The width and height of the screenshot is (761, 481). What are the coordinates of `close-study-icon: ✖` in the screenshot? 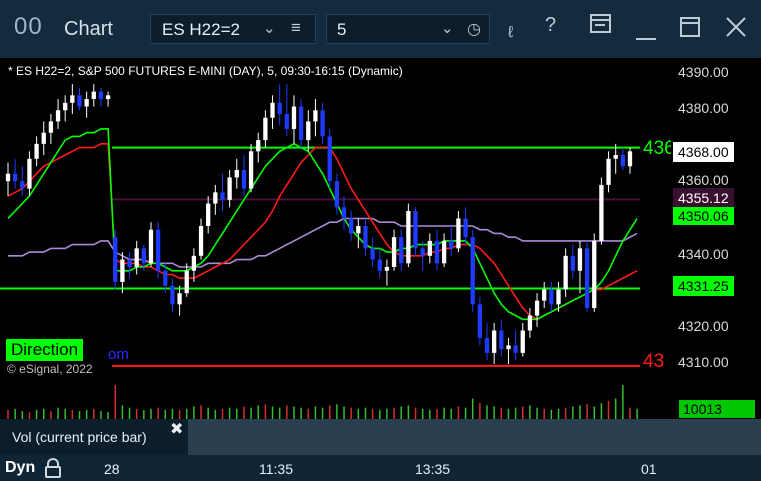 It's located at (176, 429).